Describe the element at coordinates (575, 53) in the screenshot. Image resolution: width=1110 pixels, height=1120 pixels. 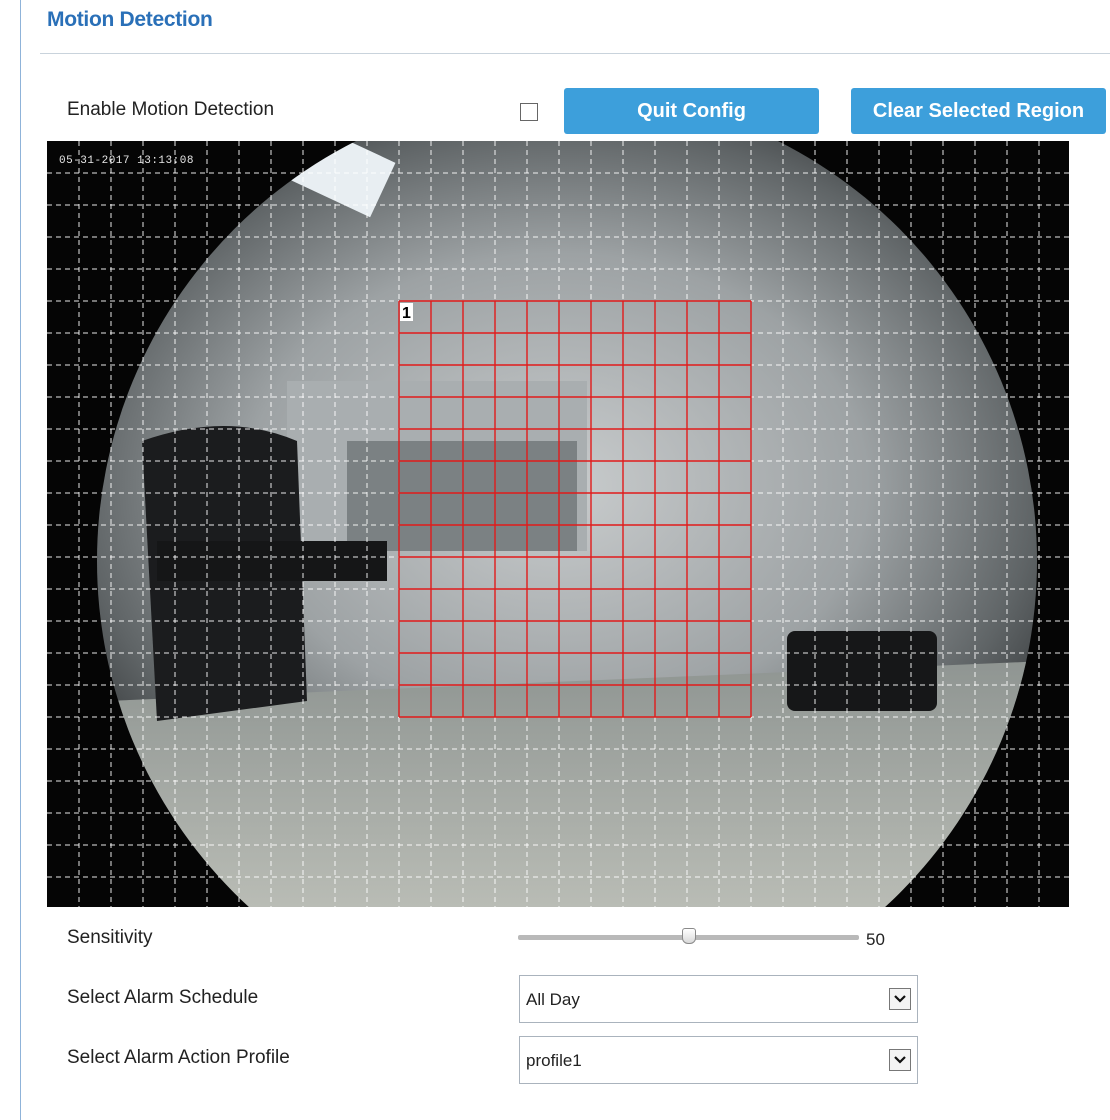
I see `title-divider` at that location.